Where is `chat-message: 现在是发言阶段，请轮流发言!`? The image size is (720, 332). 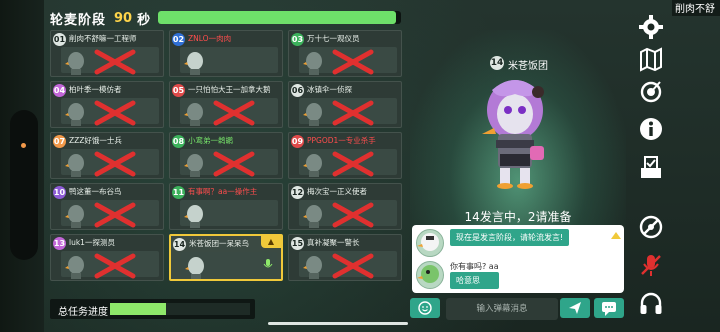 chat-message: 现在是发言阶段，请轮流发言! is located at coordinates (493, 243).